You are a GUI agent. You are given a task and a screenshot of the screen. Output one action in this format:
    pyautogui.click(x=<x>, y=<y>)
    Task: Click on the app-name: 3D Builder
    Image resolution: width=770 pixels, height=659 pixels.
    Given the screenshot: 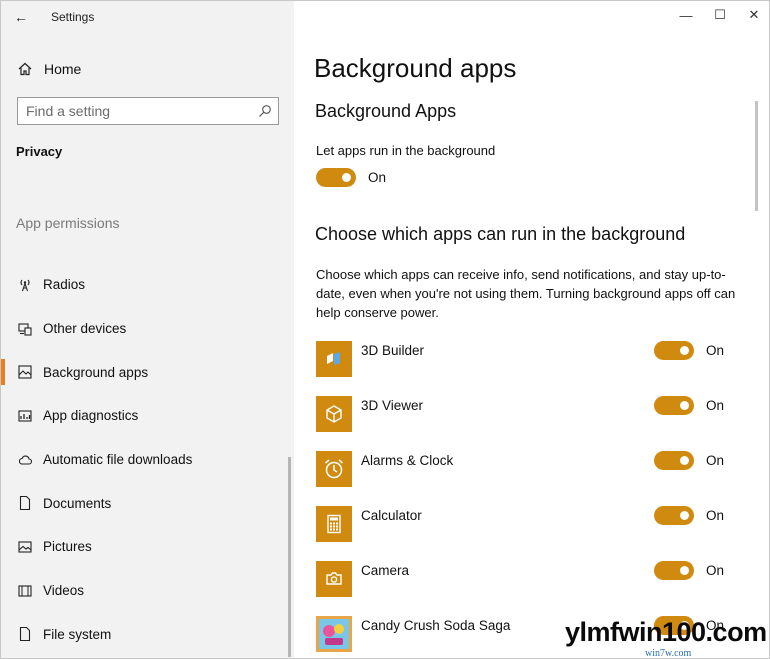 What is the action you would take?
    pyautogui.click(x=393, y=350)
    